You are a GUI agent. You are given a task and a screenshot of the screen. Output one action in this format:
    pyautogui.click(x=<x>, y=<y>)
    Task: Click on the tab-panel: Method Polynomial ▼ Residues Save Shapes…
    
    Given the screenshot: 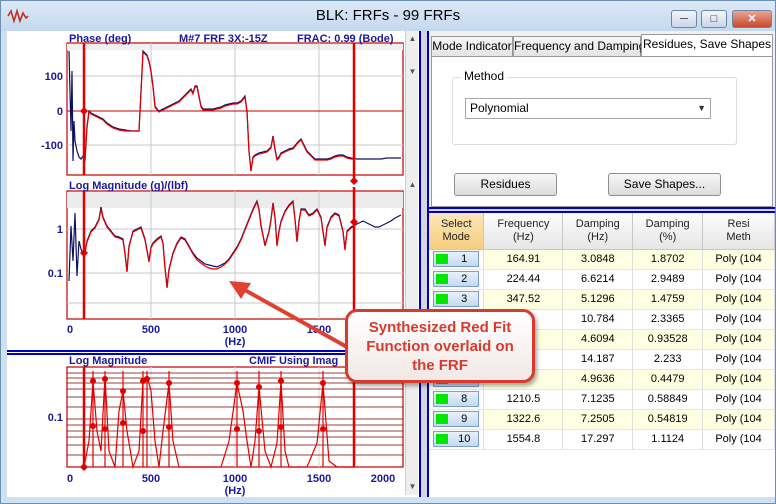 What is the action you would take?
    pyautogui.click(x=602, y=131)
    